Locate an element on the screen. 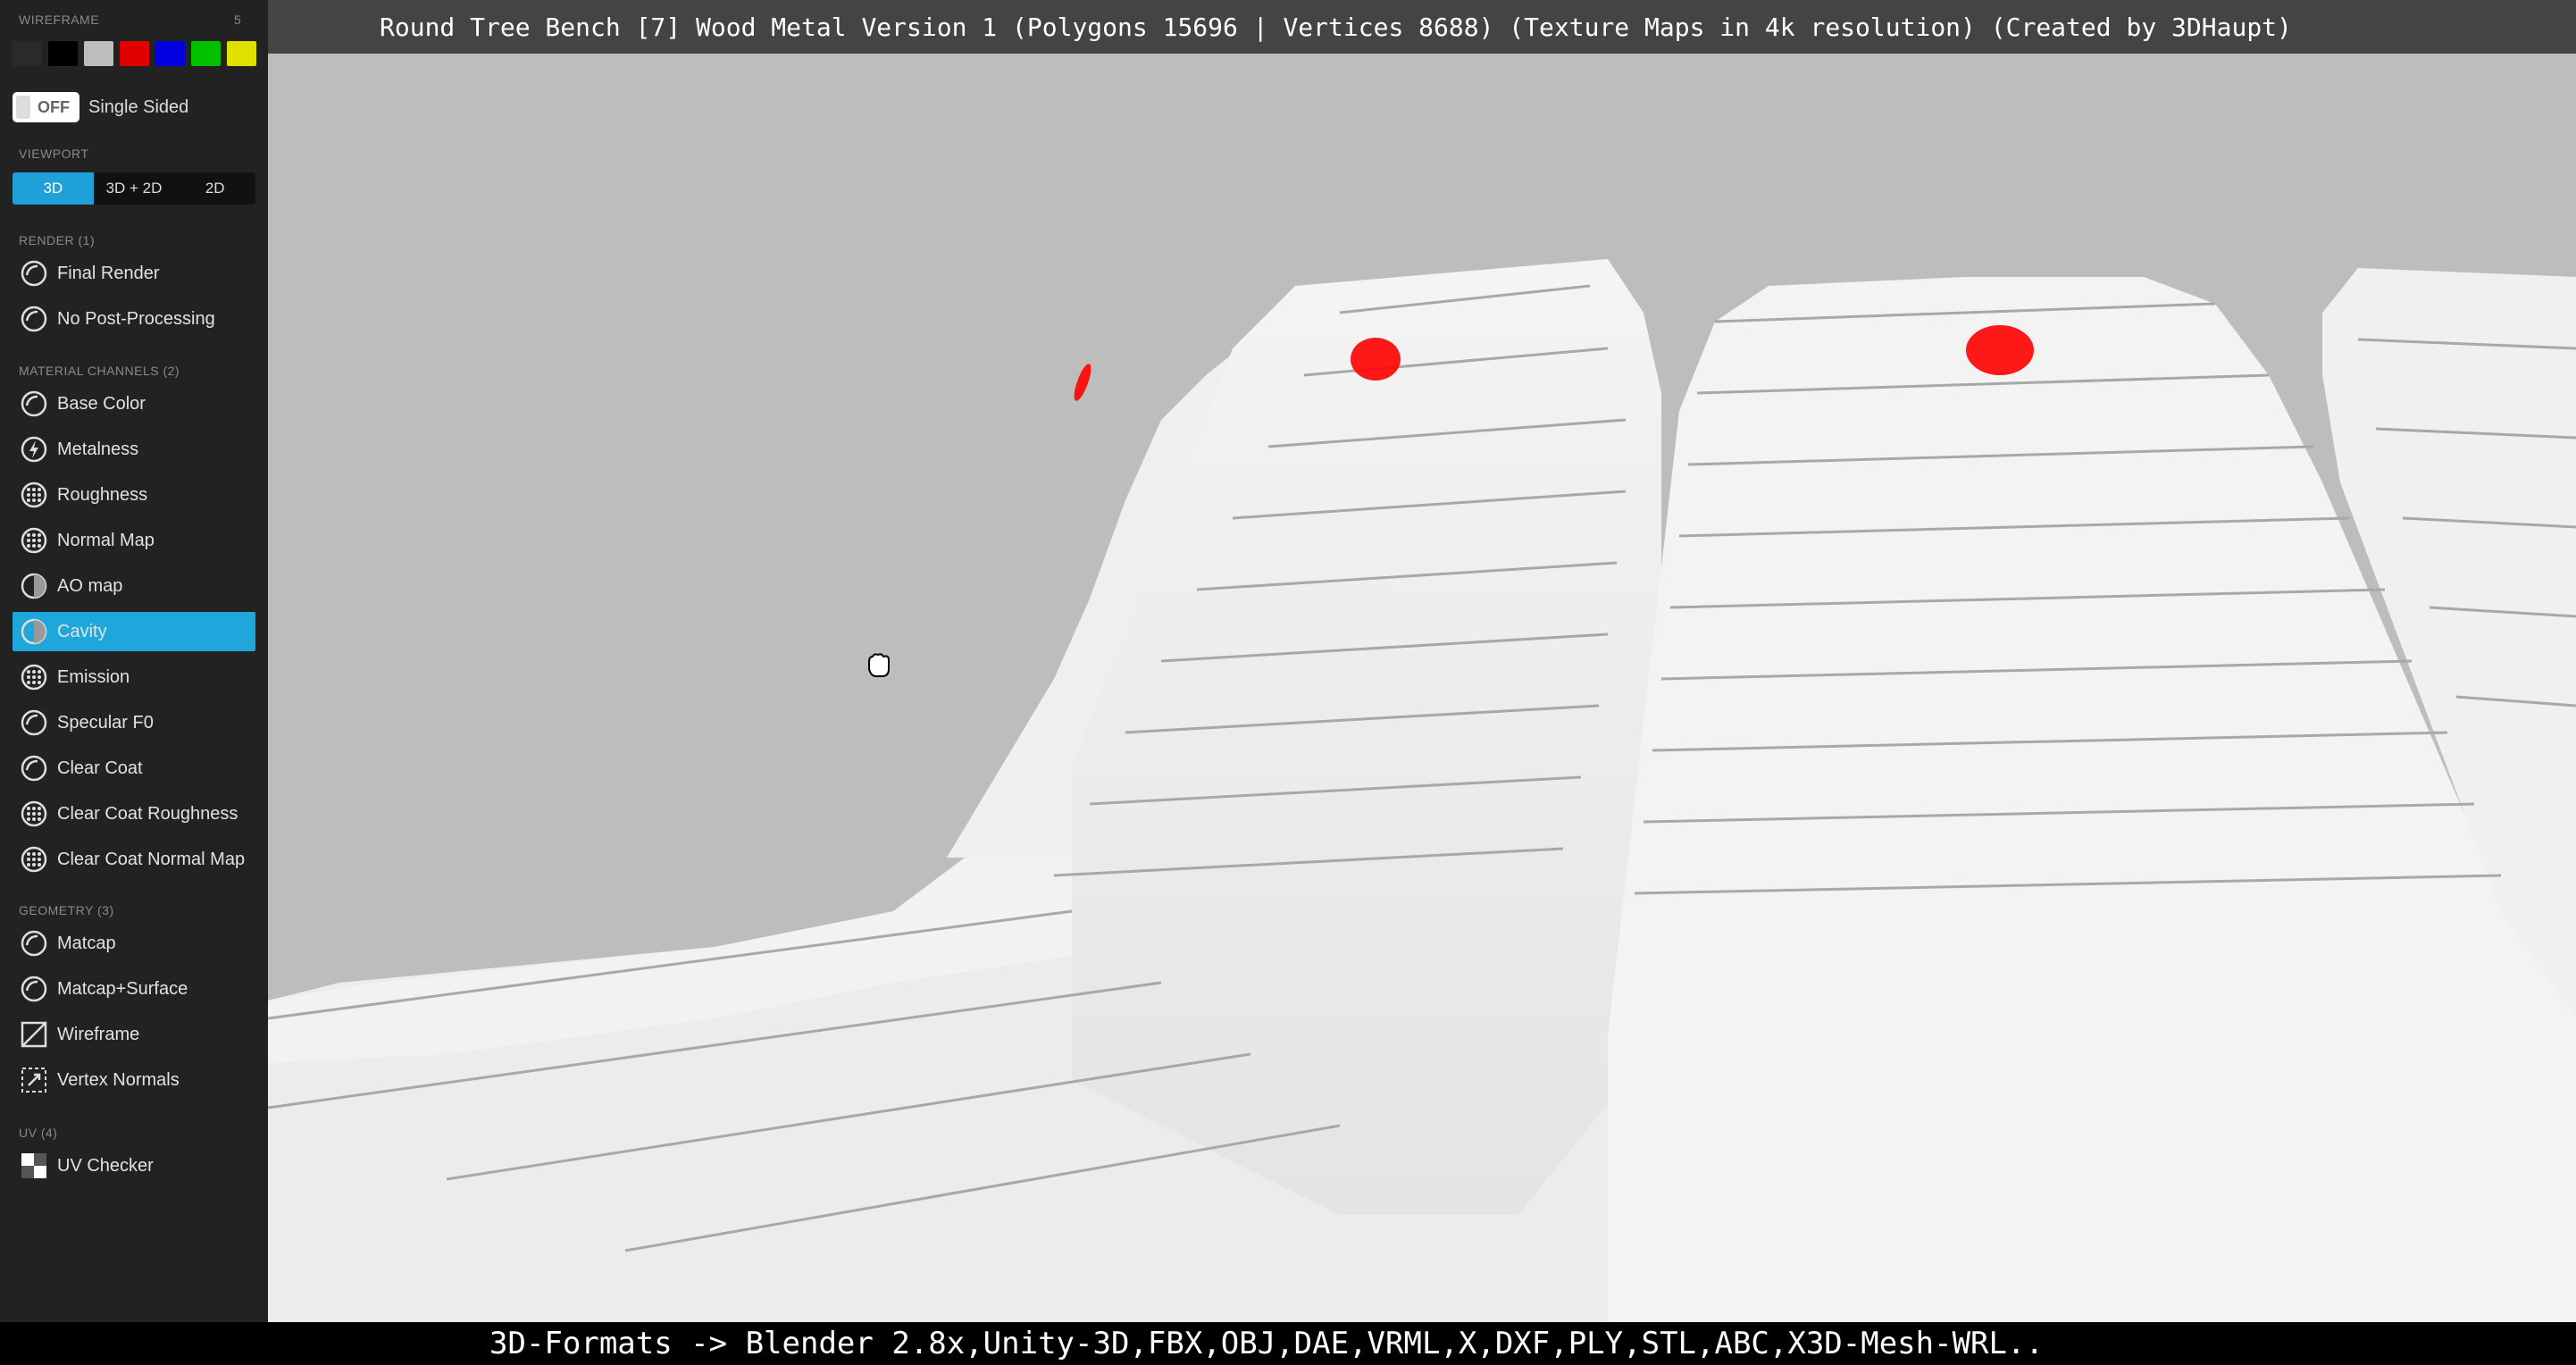 Image resolution: width=2576 pixels, height=1365 pixels. sidebar-item-label: Metalness is located at coordinates (98, 449).